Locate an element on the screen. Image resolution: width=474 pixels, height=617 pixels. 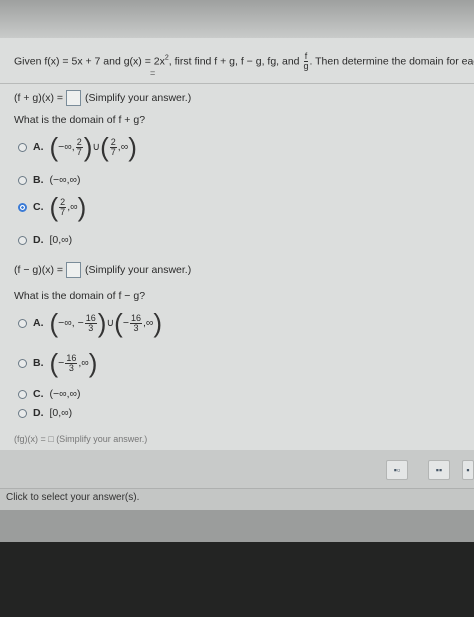
product-answer-row-cut: (fg)(x) = □ (Simplify your answer.) is located at coordinates (81, 439).